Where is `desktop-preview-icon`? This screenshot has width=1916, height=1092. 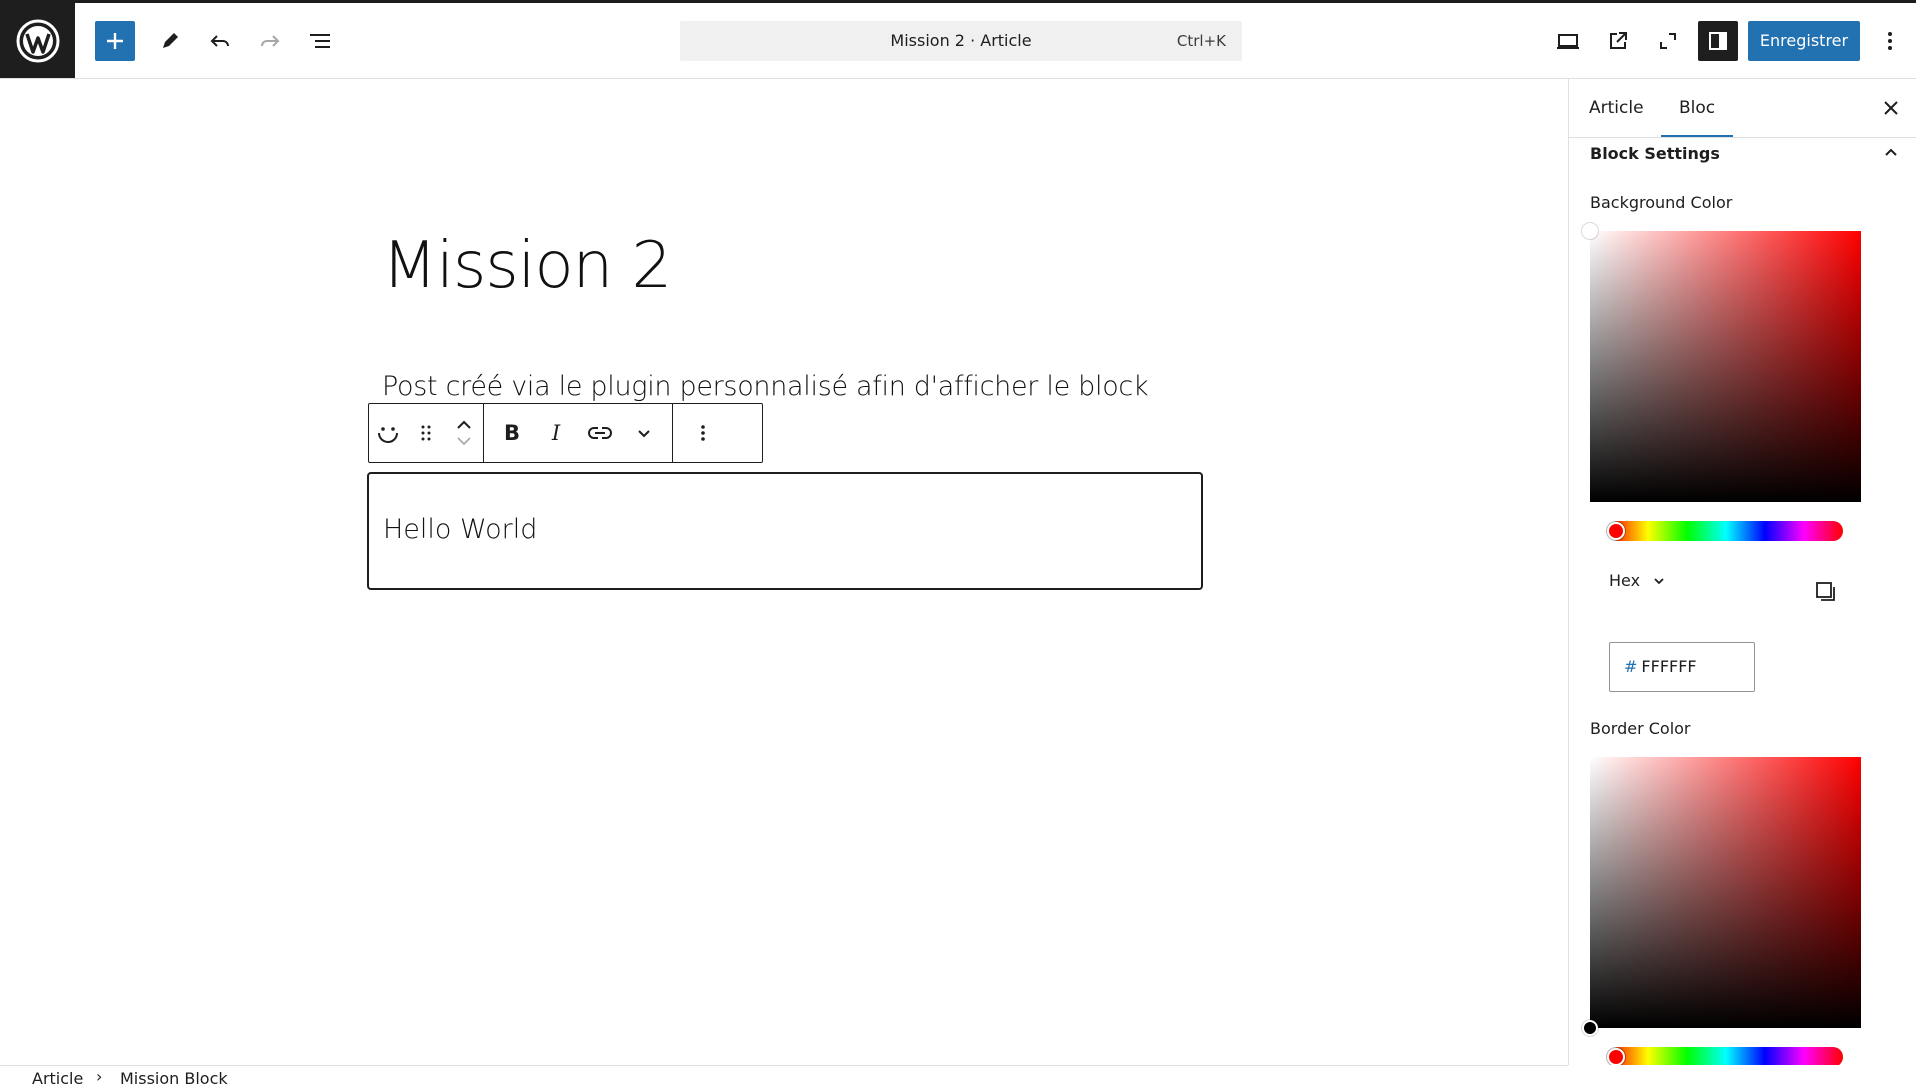
desktop-preview-icon is located at coordinates (1568, 41).